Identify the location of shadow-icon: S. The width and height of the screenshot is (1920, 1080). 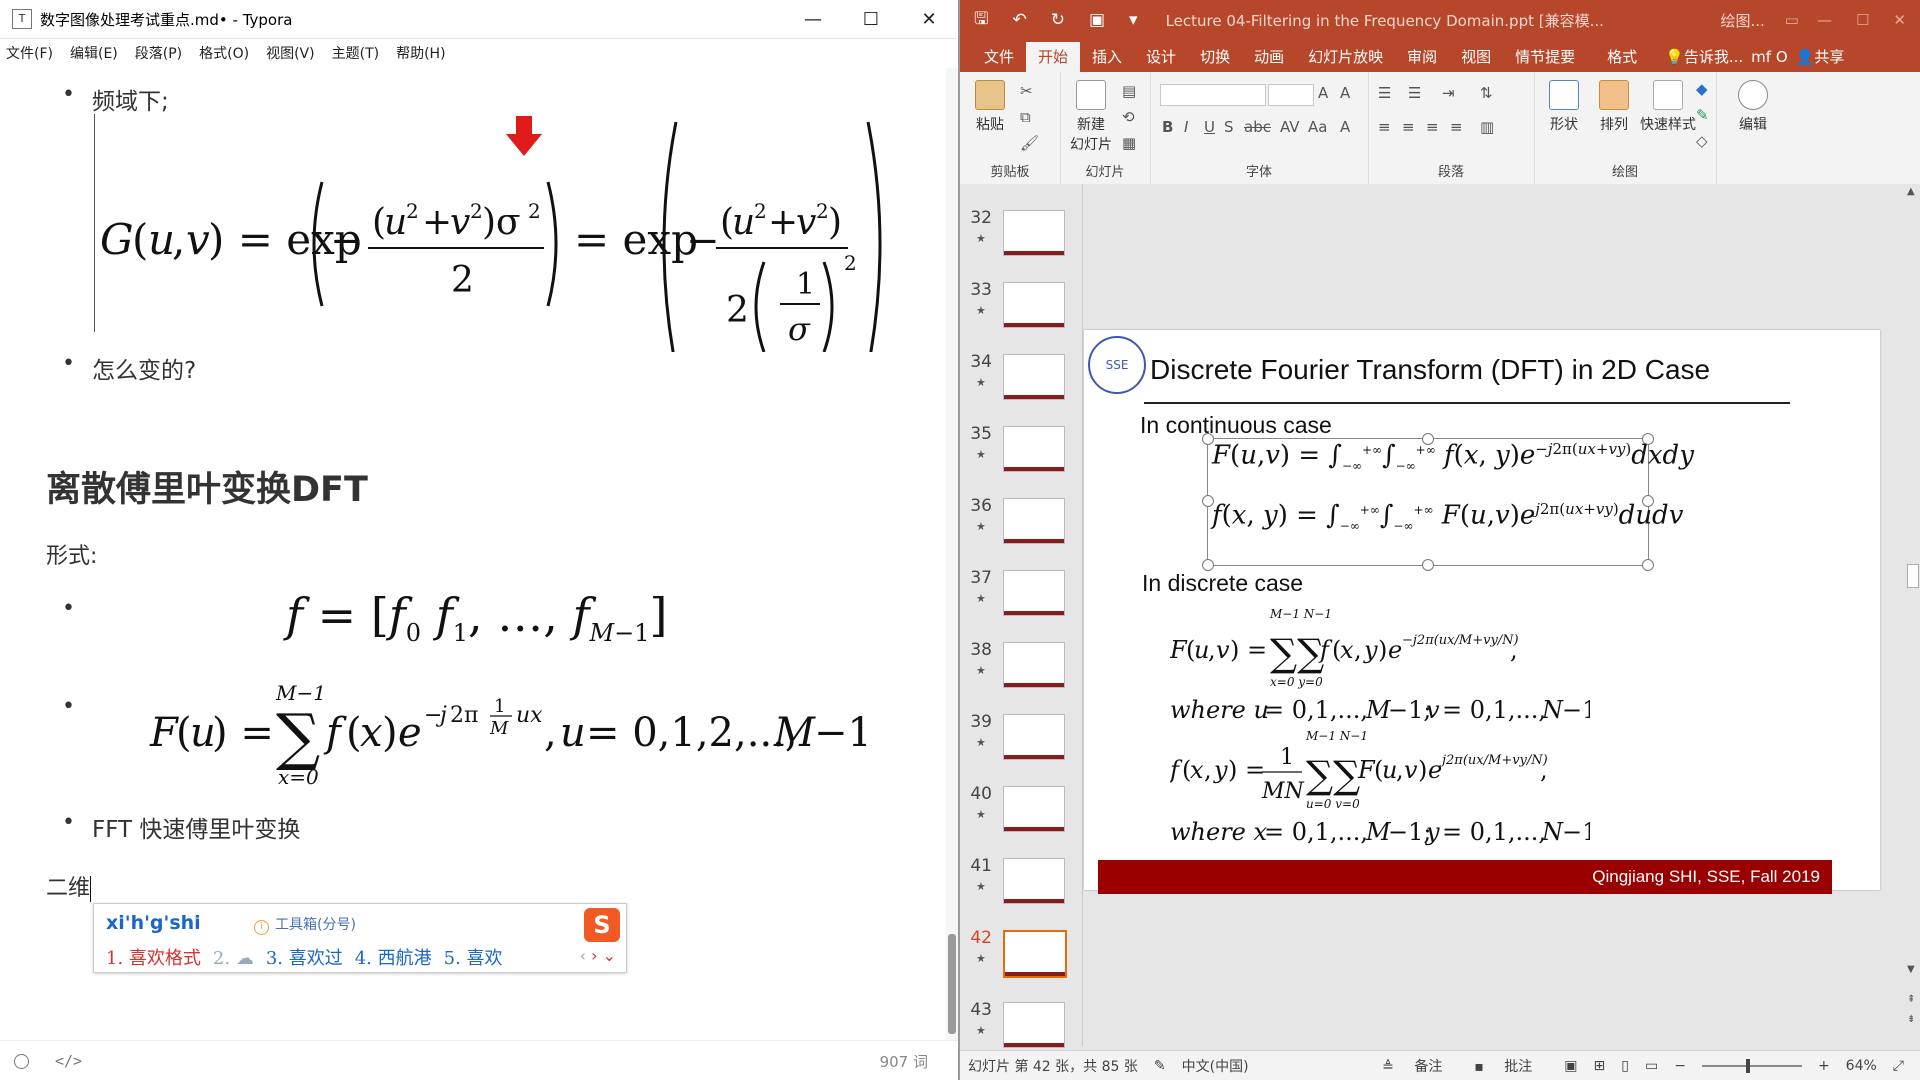
(1229, 127).